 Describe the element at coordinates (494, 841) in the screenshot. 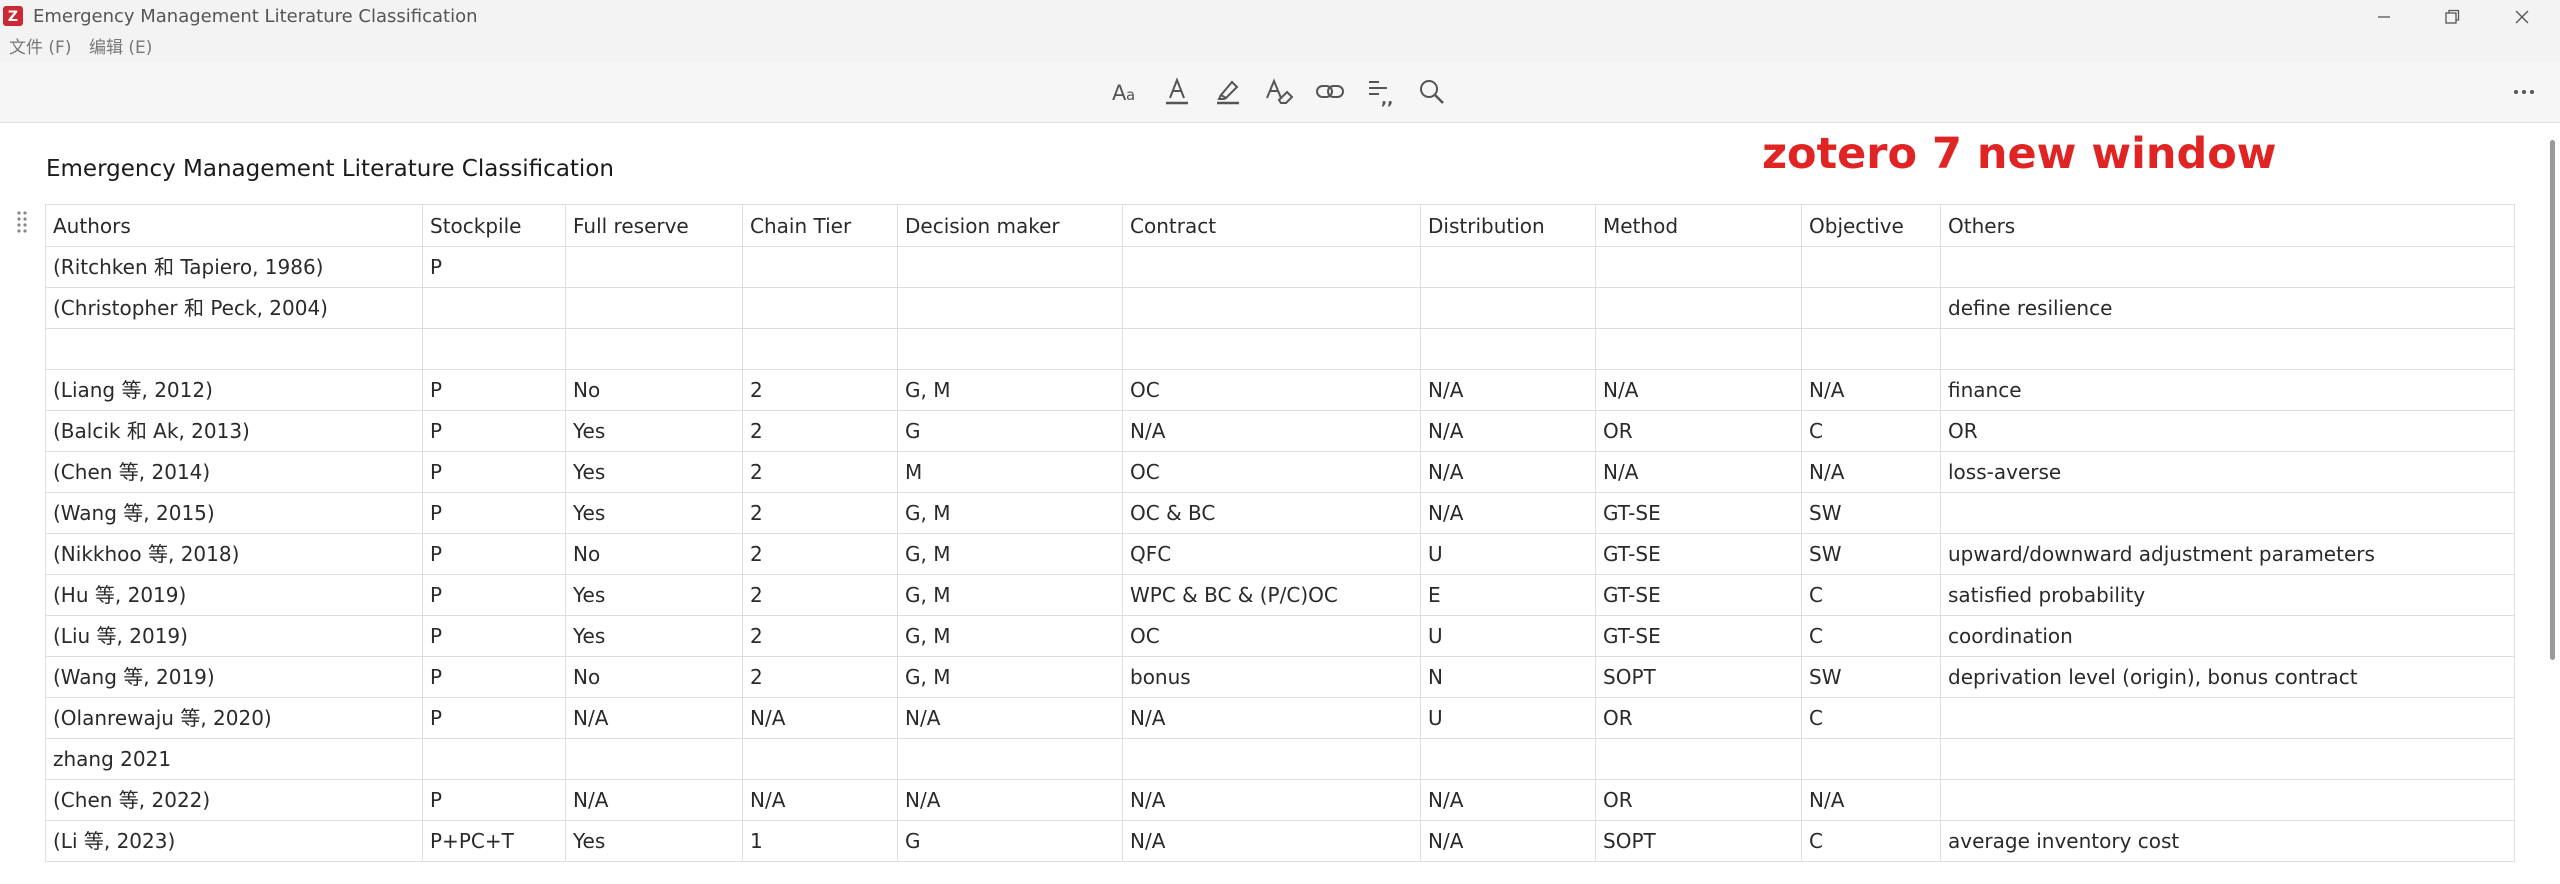

I see `table-cell: P+PC+T` at that location.